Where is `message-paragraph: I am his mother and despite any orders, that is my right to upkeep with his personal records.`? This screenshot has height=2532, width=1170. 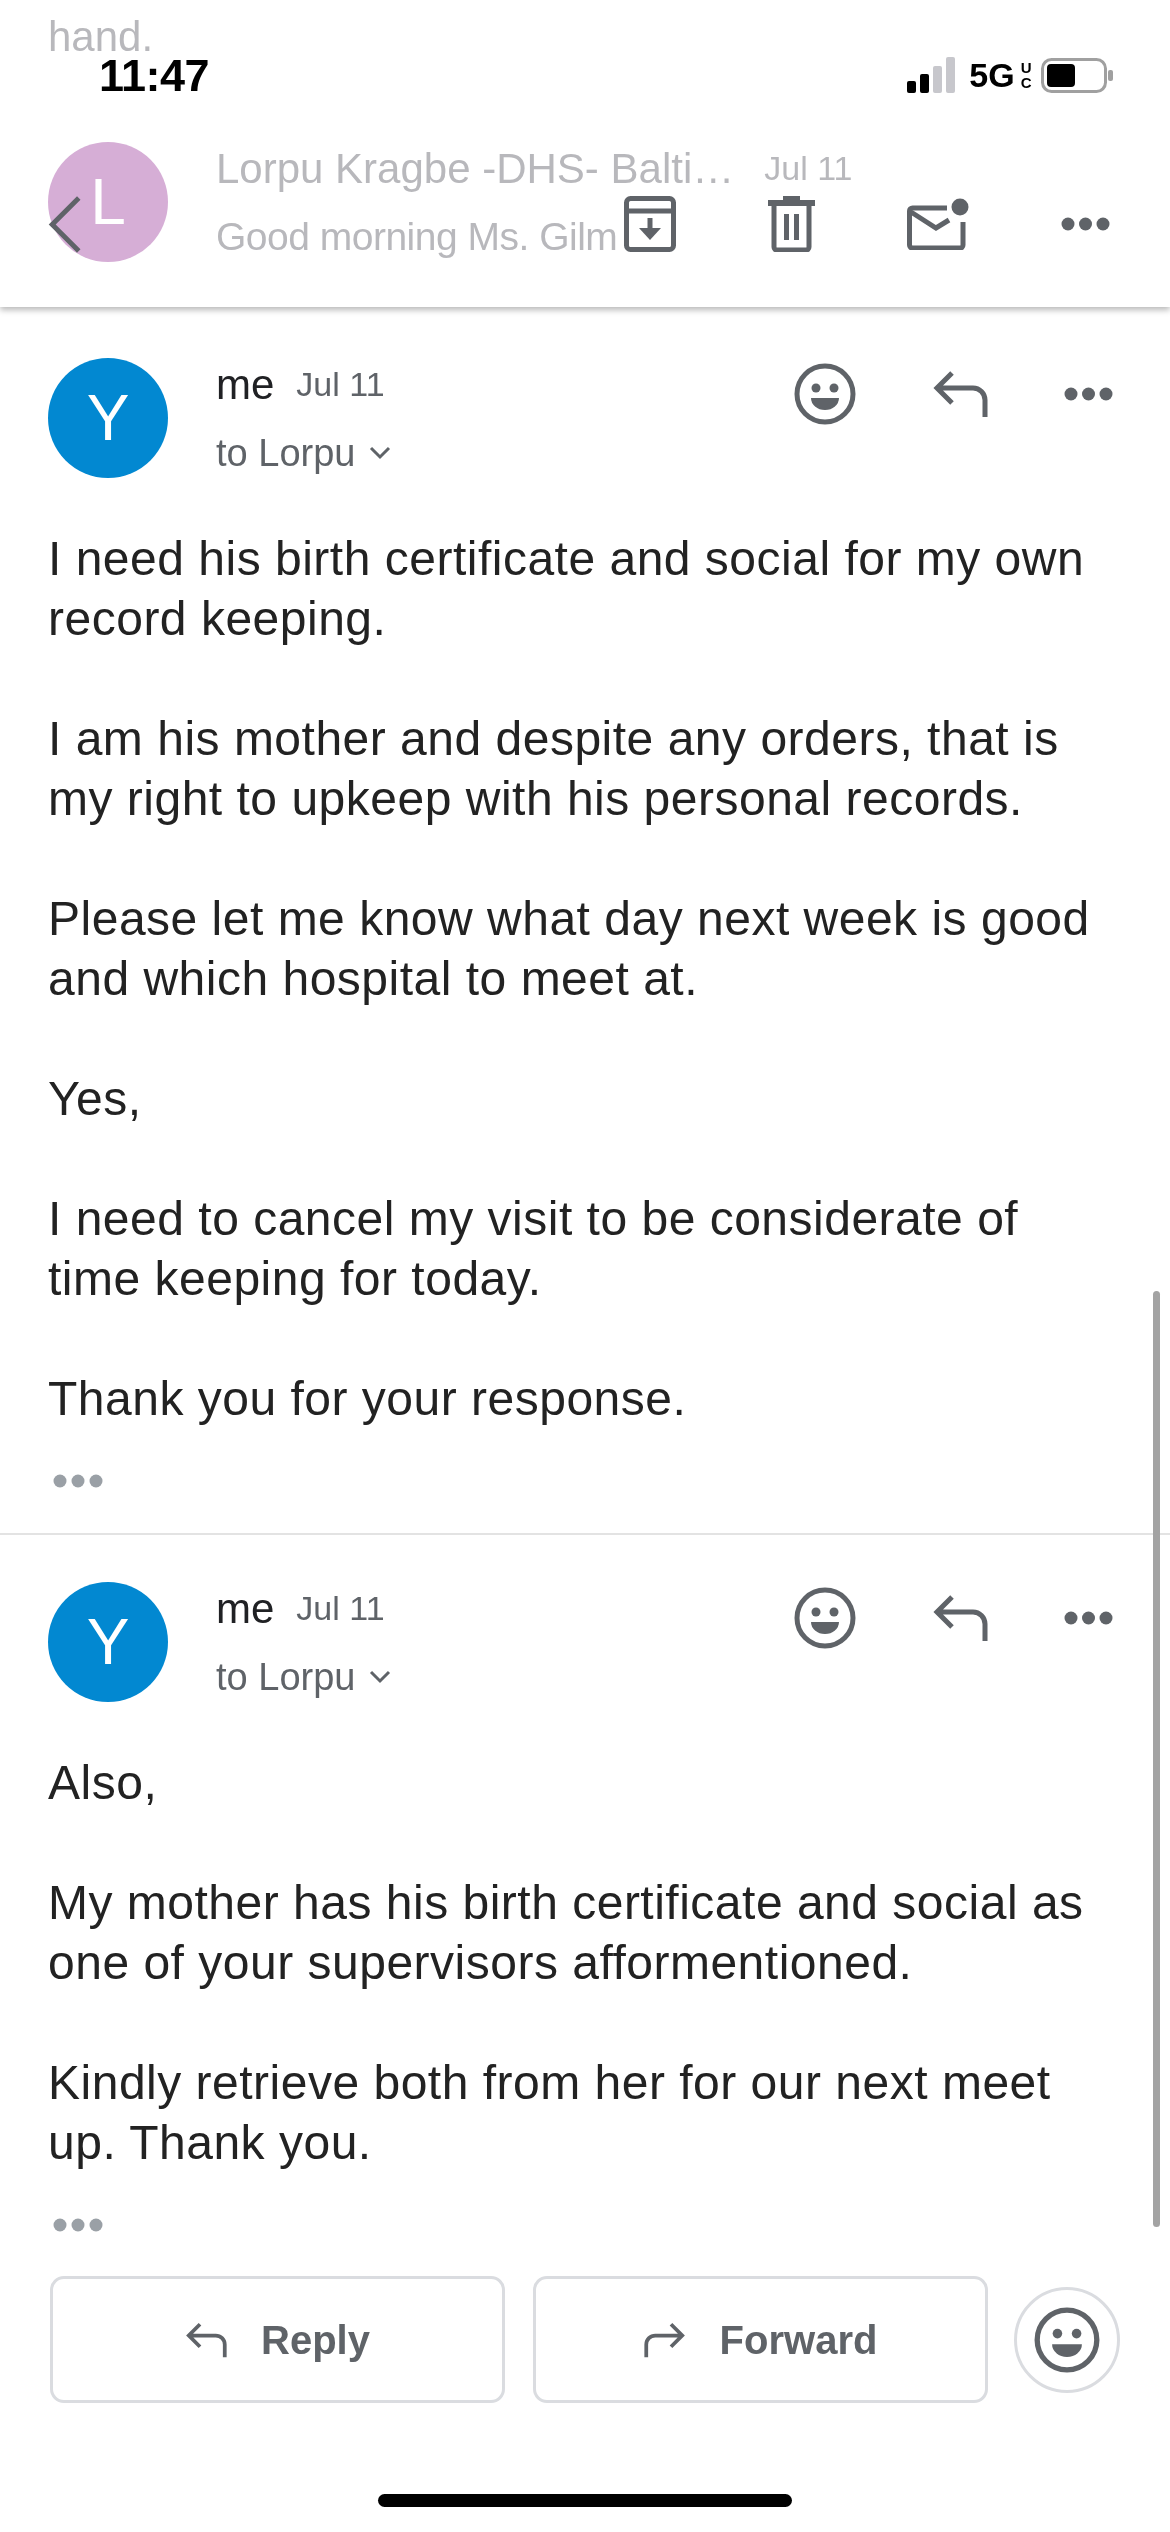 message-paragraph: I am his mother and despite any orders, that is my right to upkeep with his personal records. is located at coordinates (554, 769).